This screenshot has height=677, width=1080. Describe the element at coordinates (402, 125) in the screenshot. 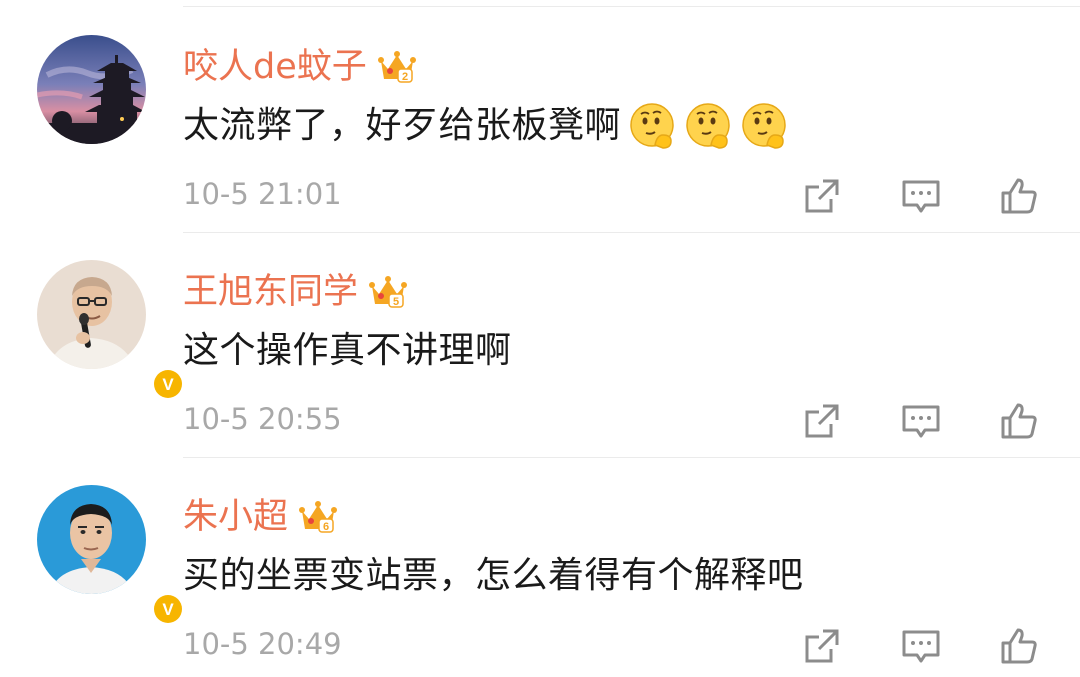

I see `comment-text: 太流弊了，好歹给张板凳啊` at that location.